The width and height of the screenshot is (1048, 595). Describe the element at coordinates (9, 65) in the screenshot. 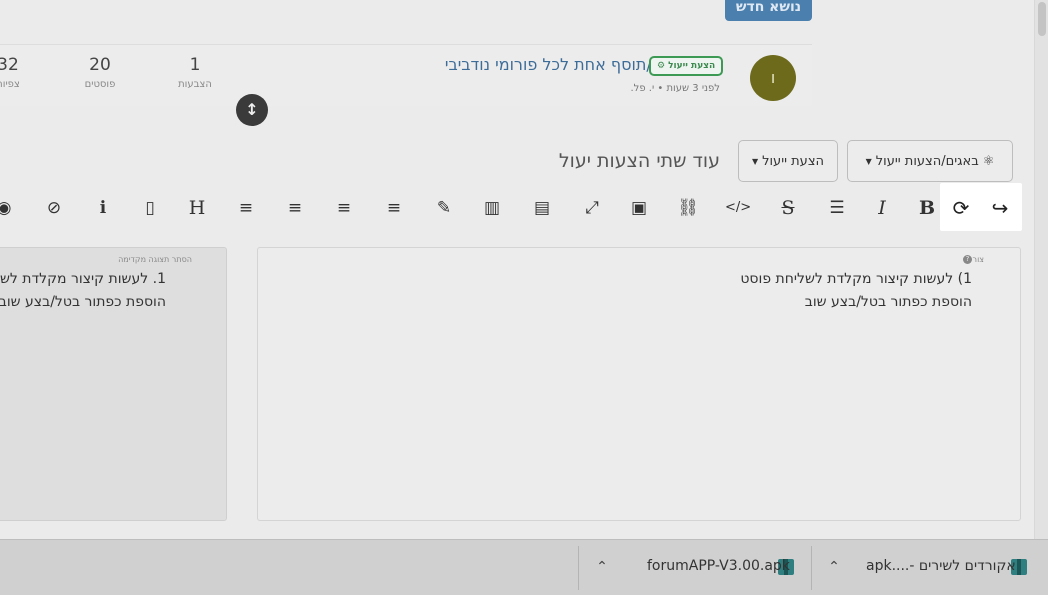

I see `stat-value: 32` at that location.